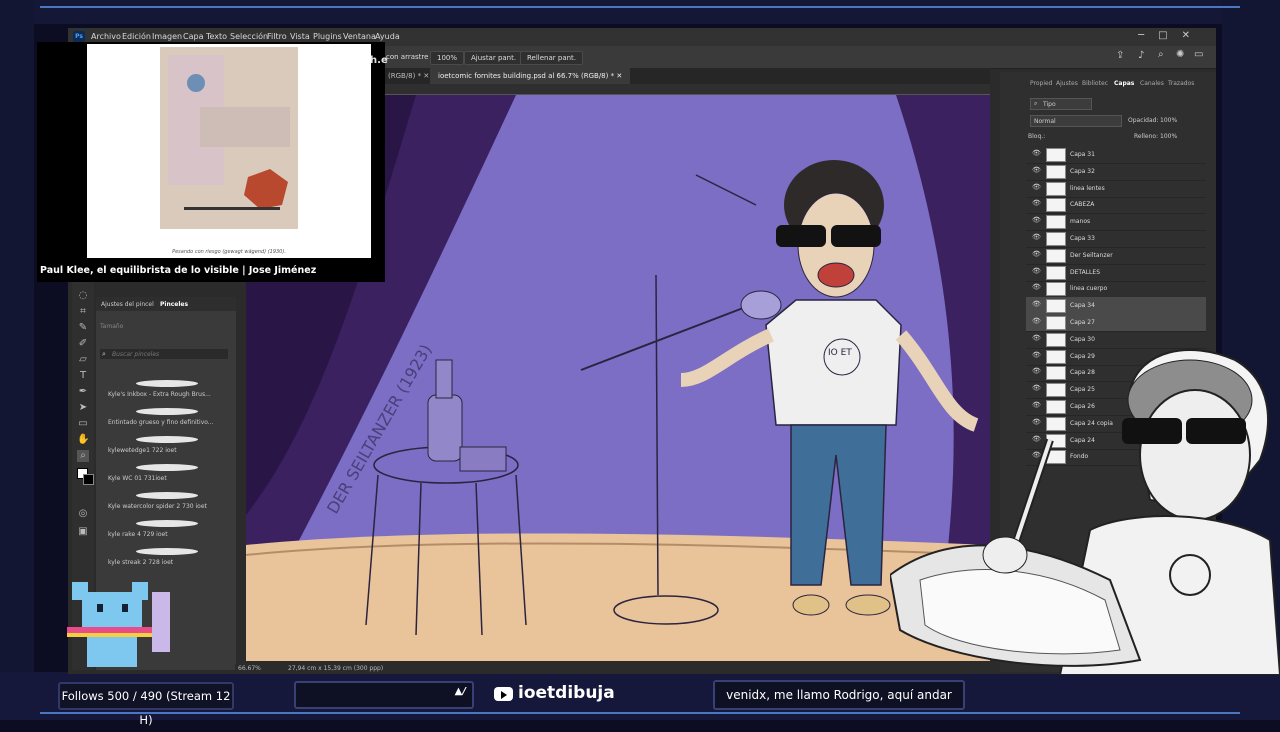  I want to click on follows-counter: Follows 500 / 490 (Stream 12 H), so click(146, 704).